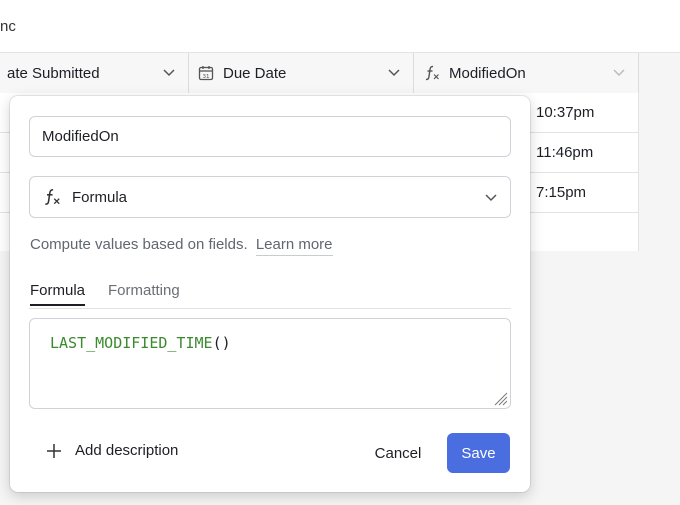  What do you see at coordinates (206, 73) in the screenshot?
I see `calendar-icon: 31` at bounding box center [206, 73].